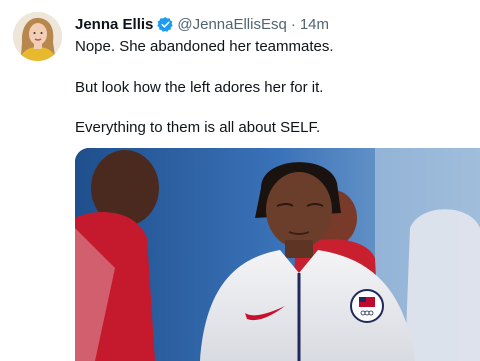 The image size is (480, 361). What do you see at coordinates (165, 24) in the screenshot?
I see `verified-badge-icon` at bounding box center [165, 24].